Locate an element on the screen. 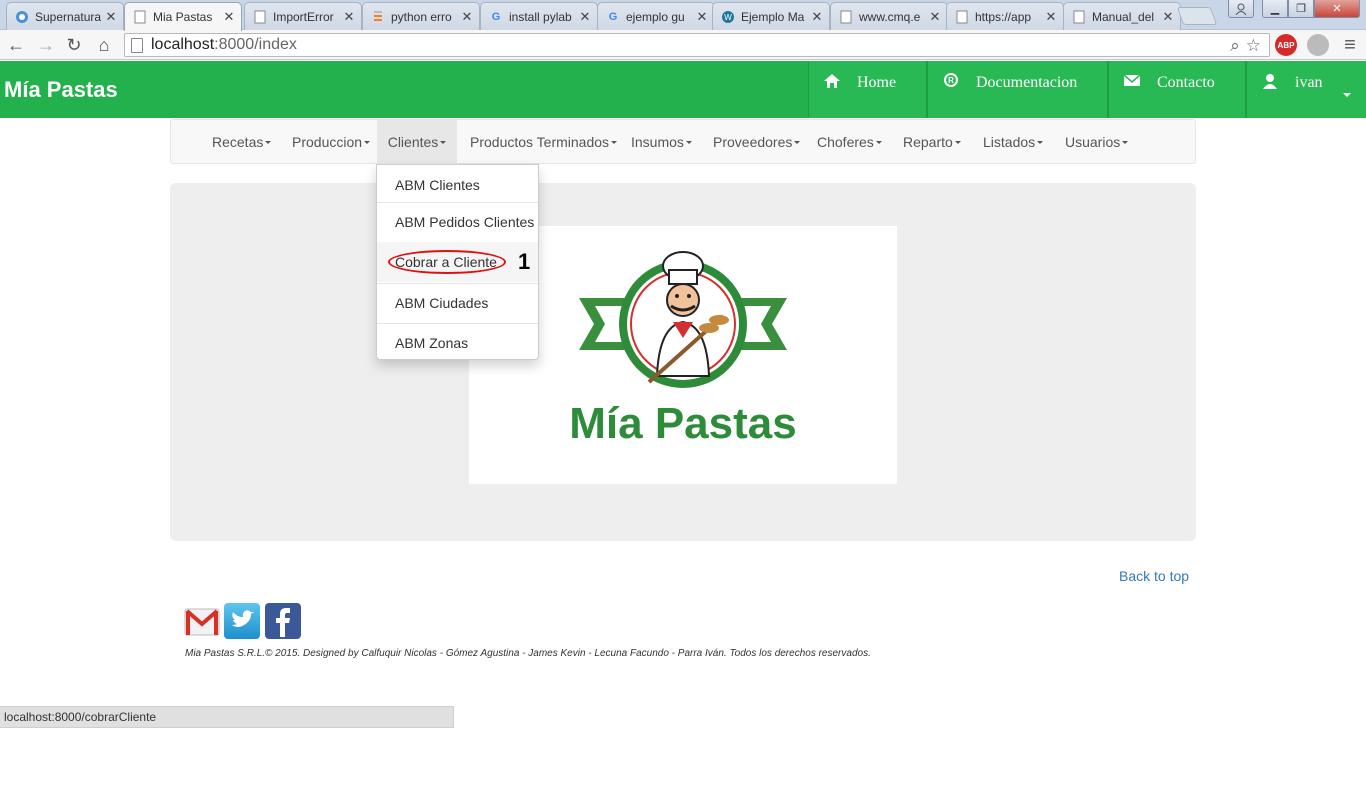  browser-tab: W Ejemplo Ma ✕ is located at coordinates (771, 16).